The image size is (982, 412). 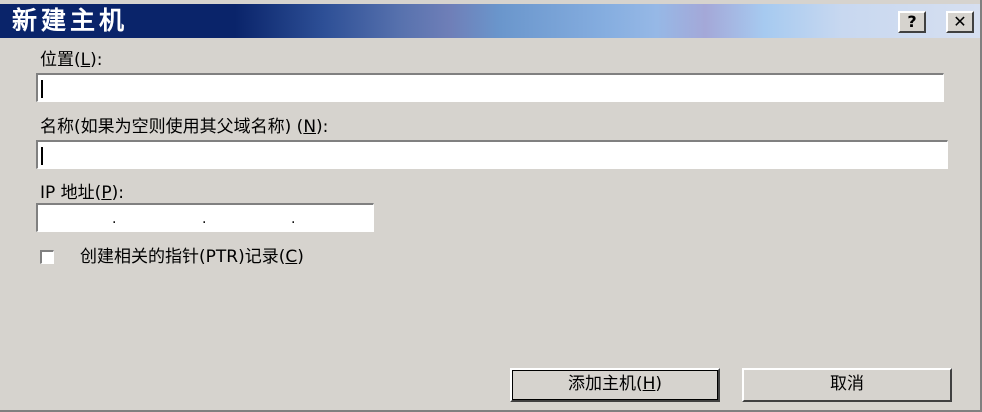 I want to click on add-host-accel: H, so click(x=649, y=384).